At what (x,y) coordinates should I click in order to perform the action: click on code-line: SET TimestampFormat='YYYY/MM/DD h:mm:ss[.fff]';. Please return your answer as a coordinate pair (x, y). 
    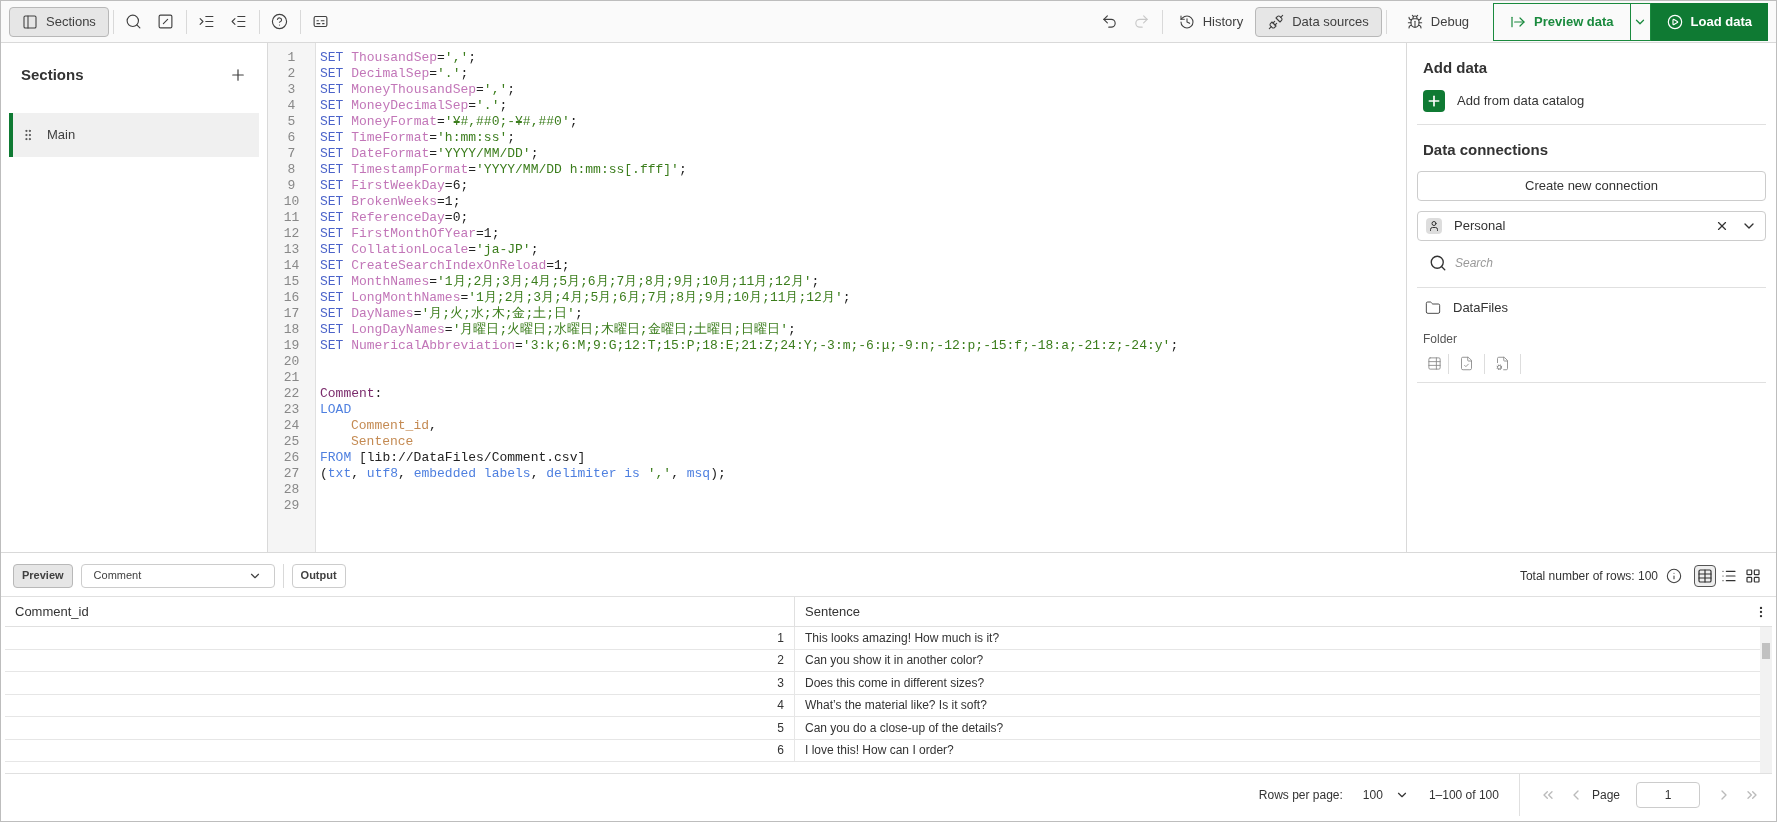
    Looking at the image, I should click on (503, 170).